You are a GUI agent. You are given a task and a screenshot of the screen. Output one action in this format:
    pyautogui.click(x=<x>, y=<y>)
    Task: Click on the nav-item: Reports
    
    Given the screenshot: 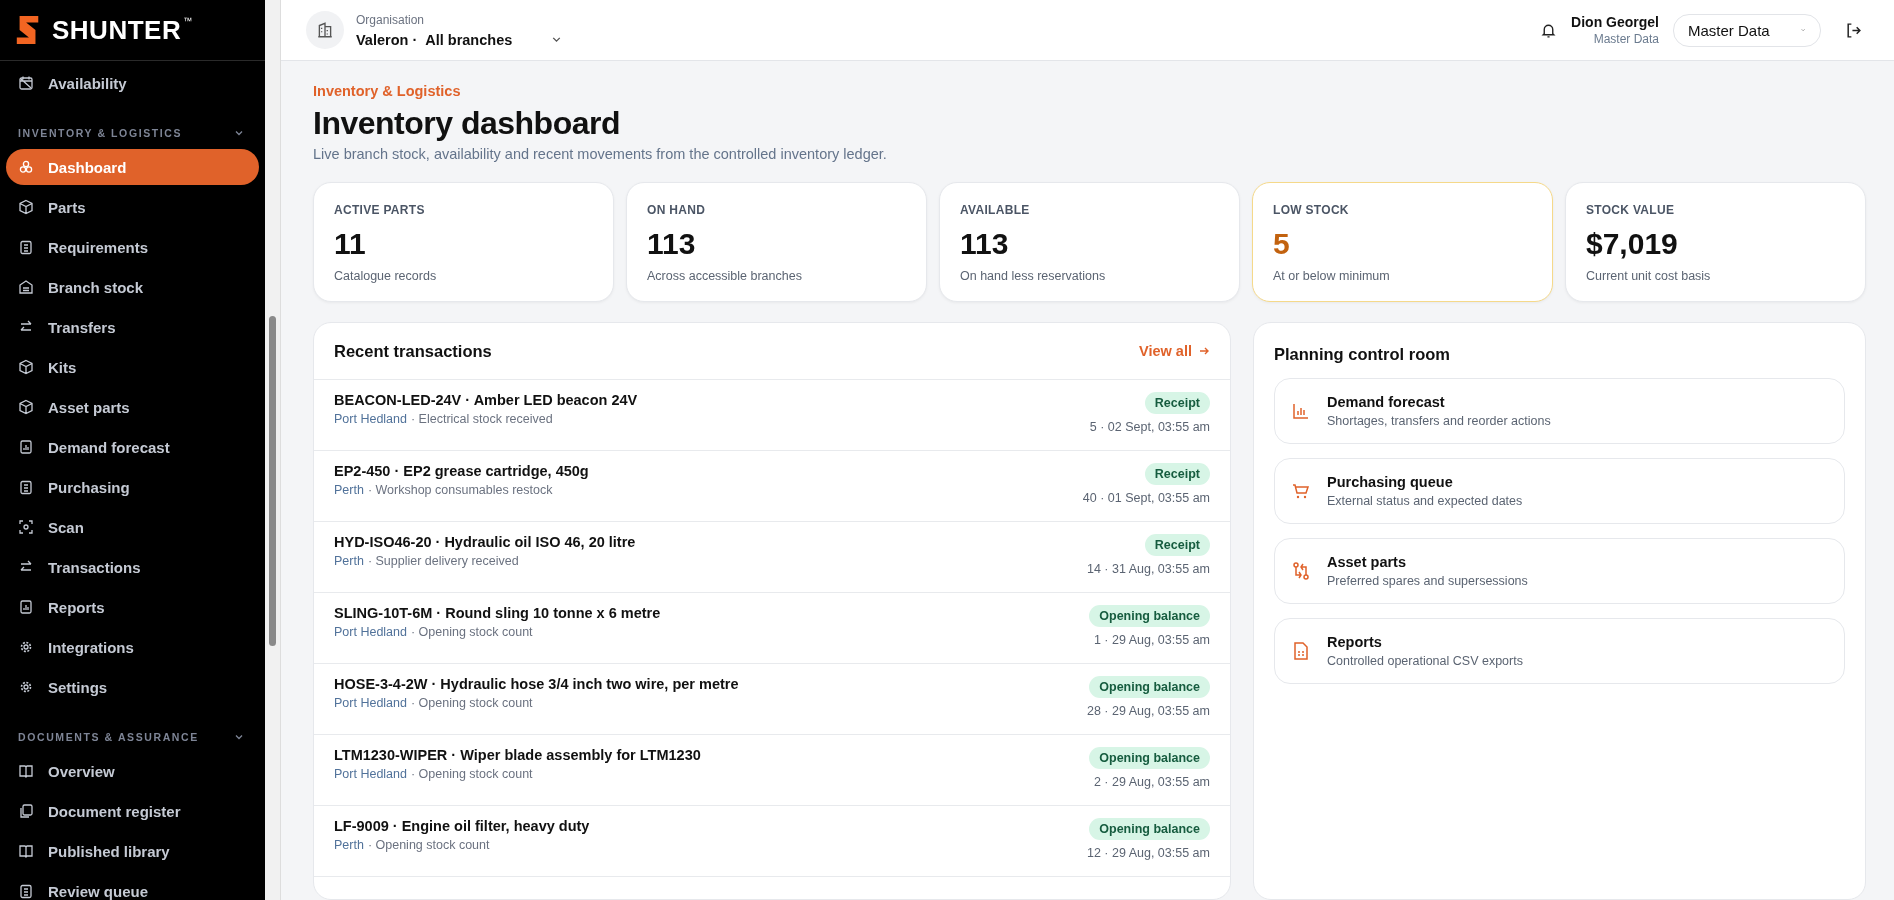 What is the action you would take?
    pyautogui.click(x=132, y=607)
    